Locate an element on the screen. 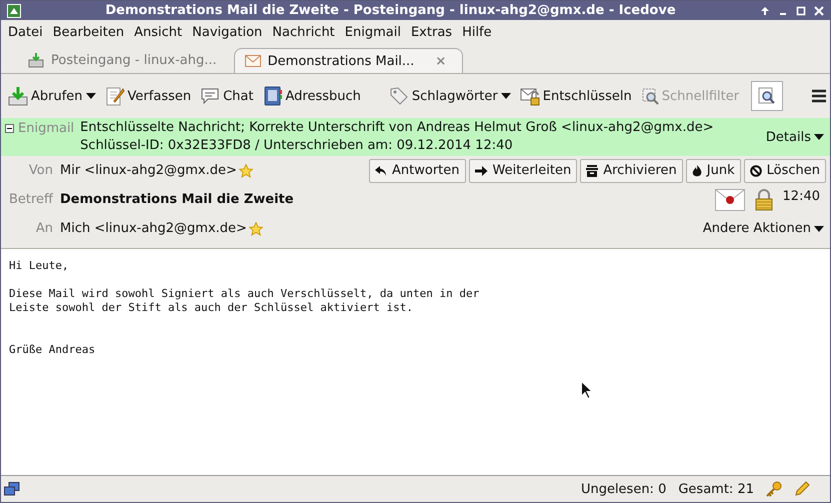  envelope-icon is located at coordinates (252, 61).